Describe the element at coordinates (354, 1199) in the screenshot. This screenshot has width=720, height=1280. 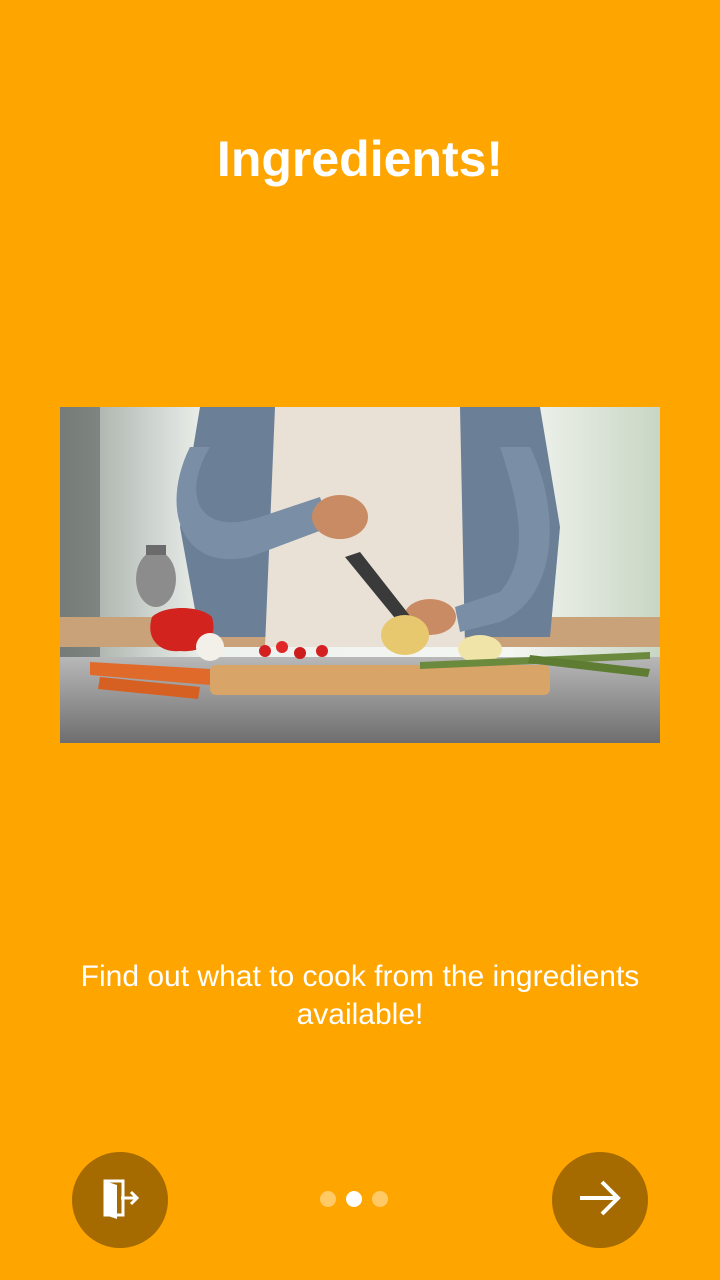
I see `page-dot-active` at that location.